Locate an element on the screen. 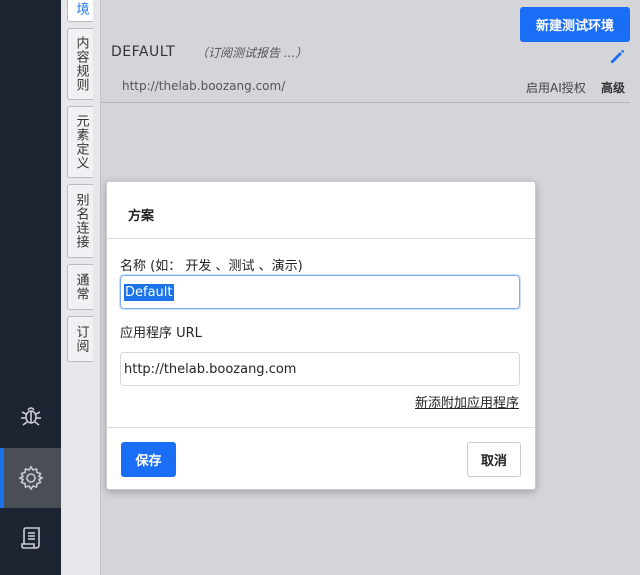 Image resolution: width=640 pixels, height=575 pixels. tab-label: 通常 is located at coordinates (81, 287).